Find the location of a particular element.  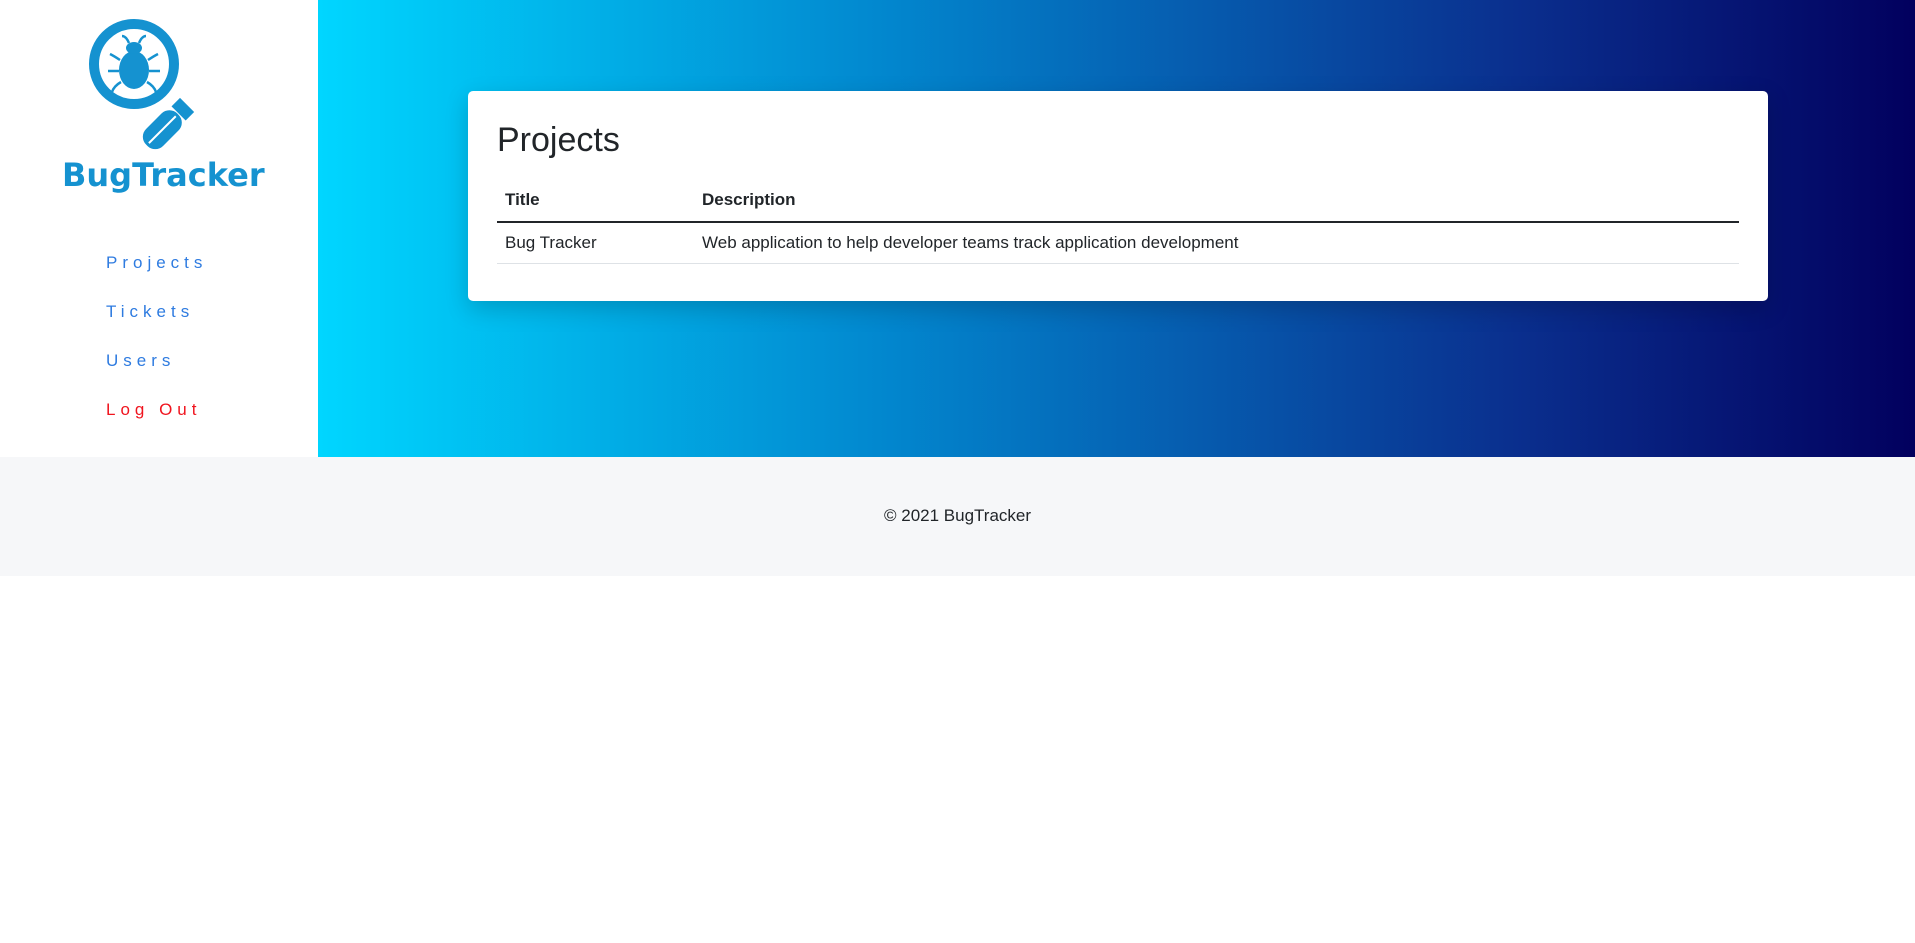

footer: © 2021 BugTracker is located at coordinates (957, 516).